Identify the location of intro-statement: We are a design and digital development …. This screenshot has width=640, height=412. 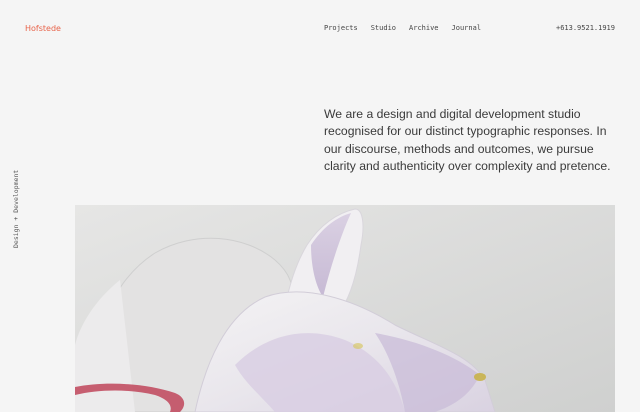
(467, 140).